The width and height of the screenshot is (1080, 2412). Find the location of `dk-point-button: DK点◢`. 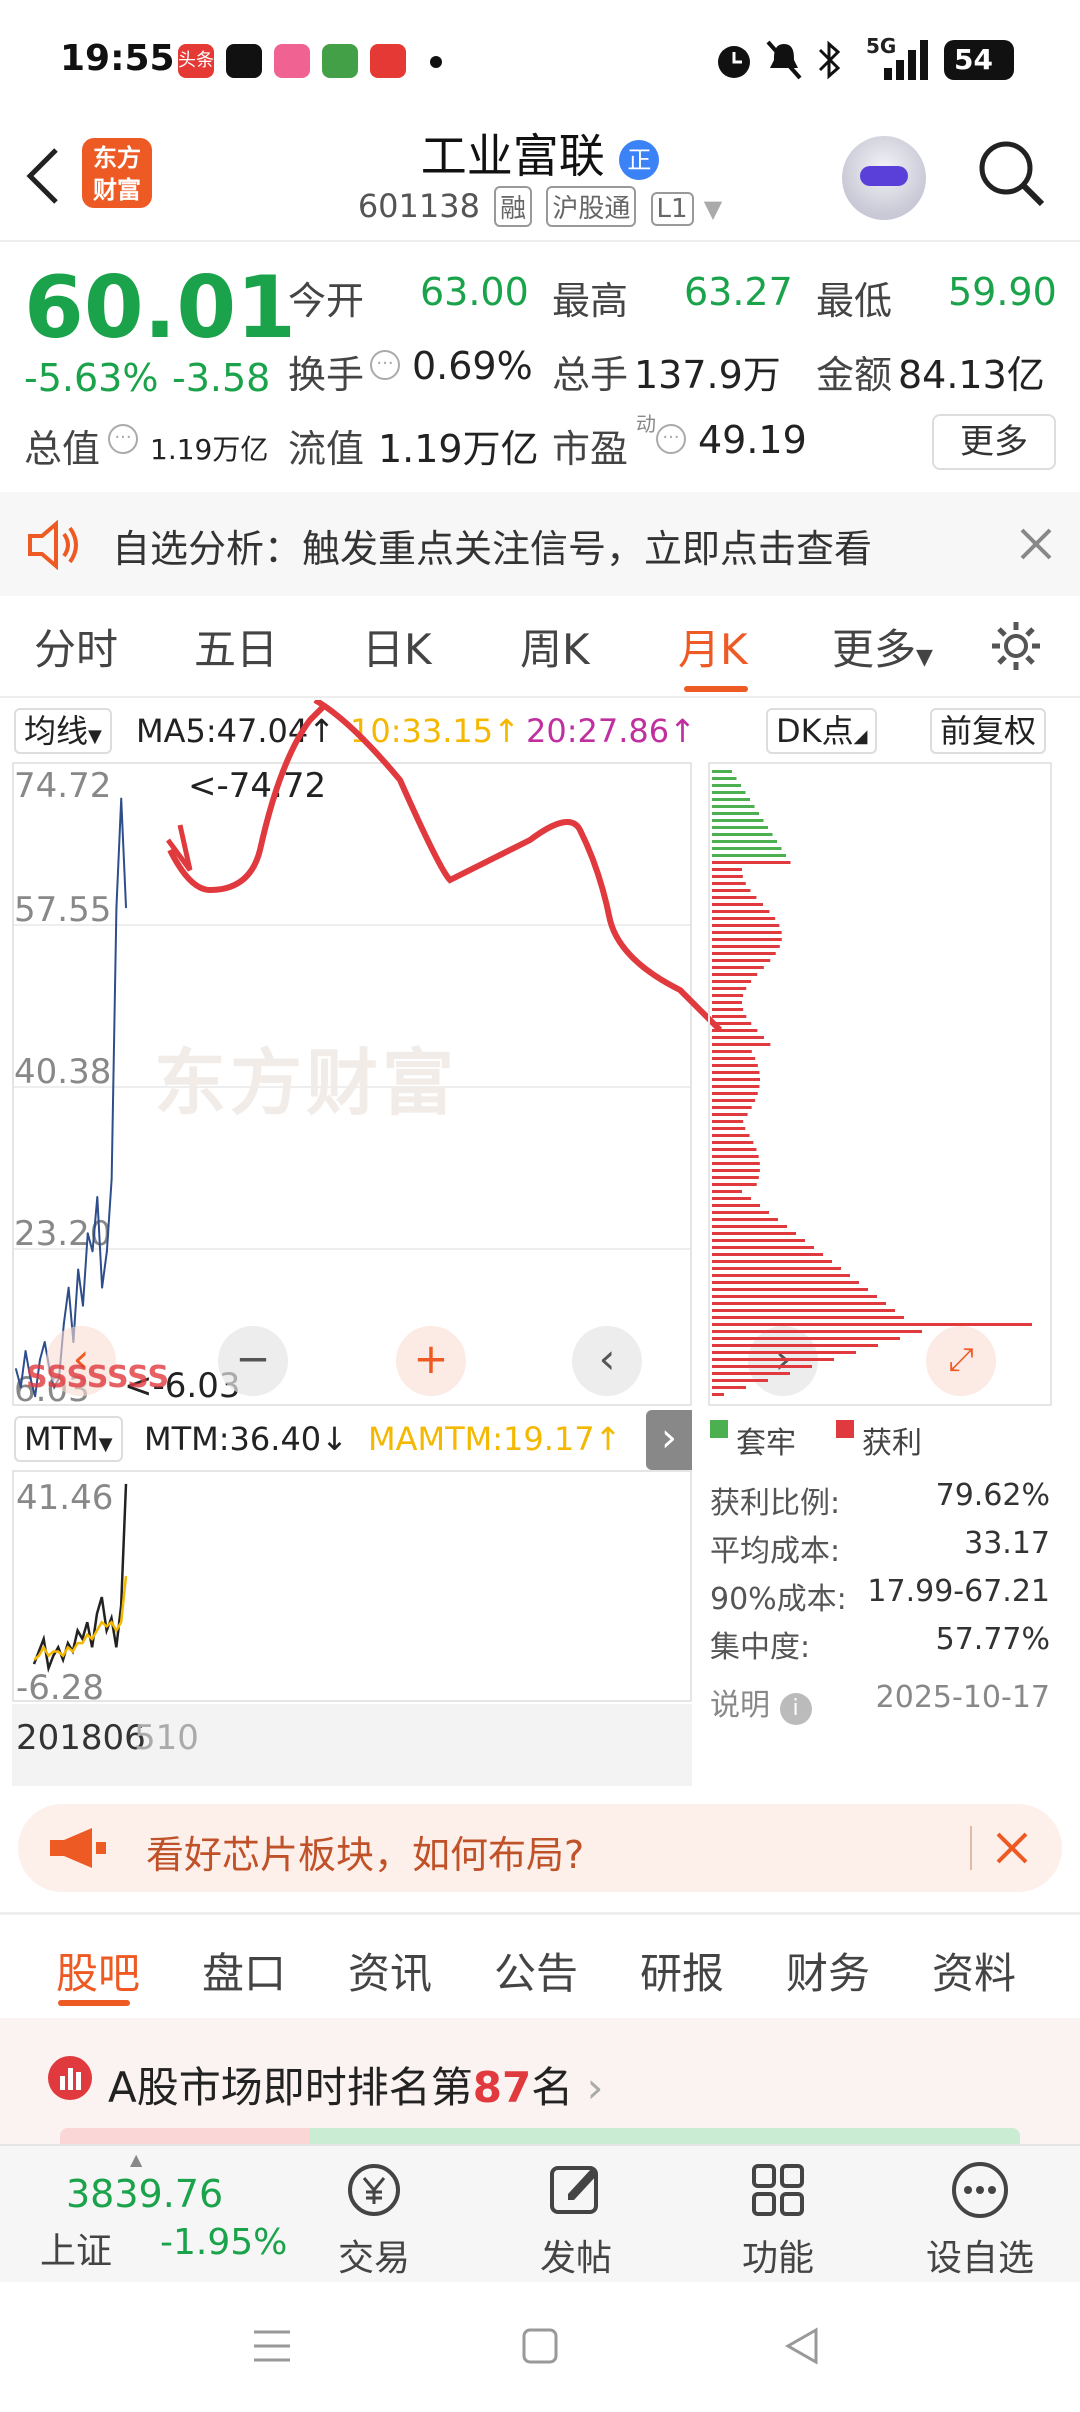

dk-point-button: DK点◢ is located at coordinates (822, 731).